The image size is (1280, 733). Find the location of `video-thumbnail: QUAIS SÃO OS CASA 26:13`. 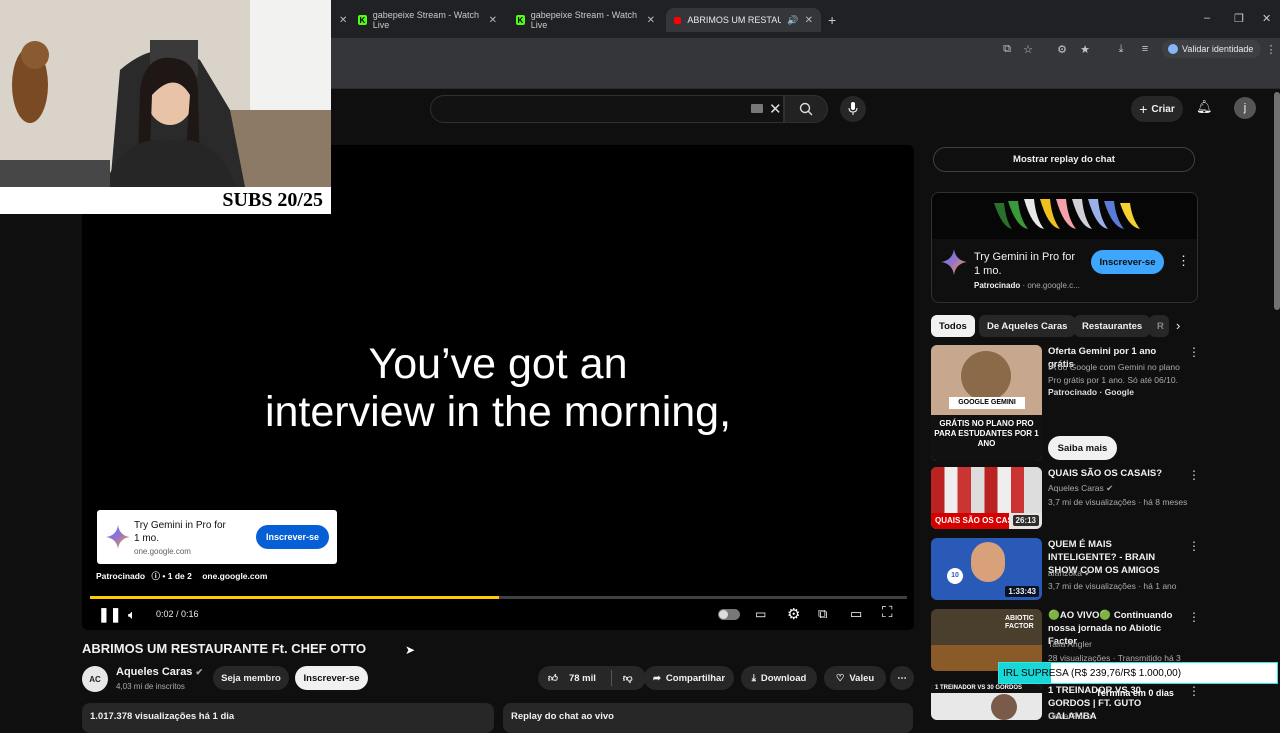

video-thumbnail: QUAIS SÃO OS CASA 26:13 is located at coordinates (986, 498).